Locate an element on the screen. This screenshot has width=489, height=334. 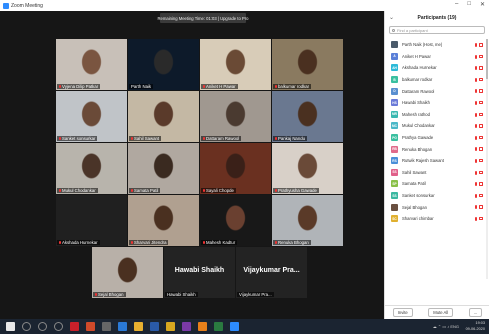
video-tile: Pankaj Nandu is located at coordinates (307, 116).